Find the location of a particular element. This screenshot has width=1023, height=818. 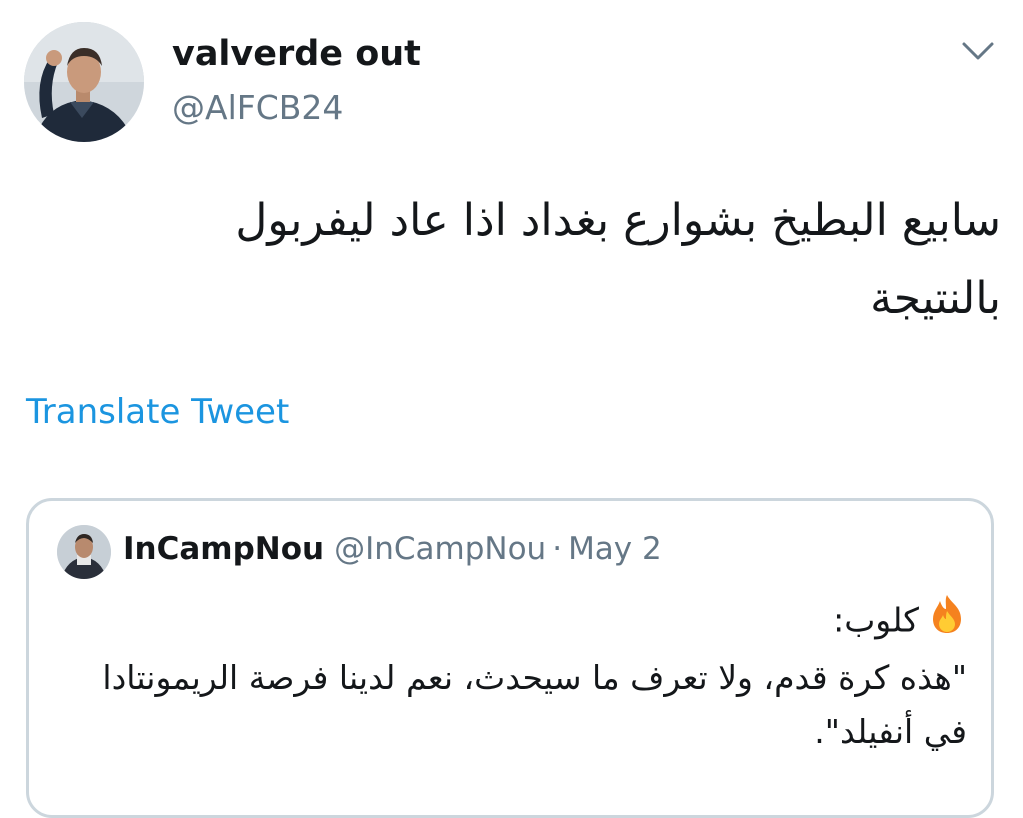

quoted-author-avatar is located at coordinates (84, 552).